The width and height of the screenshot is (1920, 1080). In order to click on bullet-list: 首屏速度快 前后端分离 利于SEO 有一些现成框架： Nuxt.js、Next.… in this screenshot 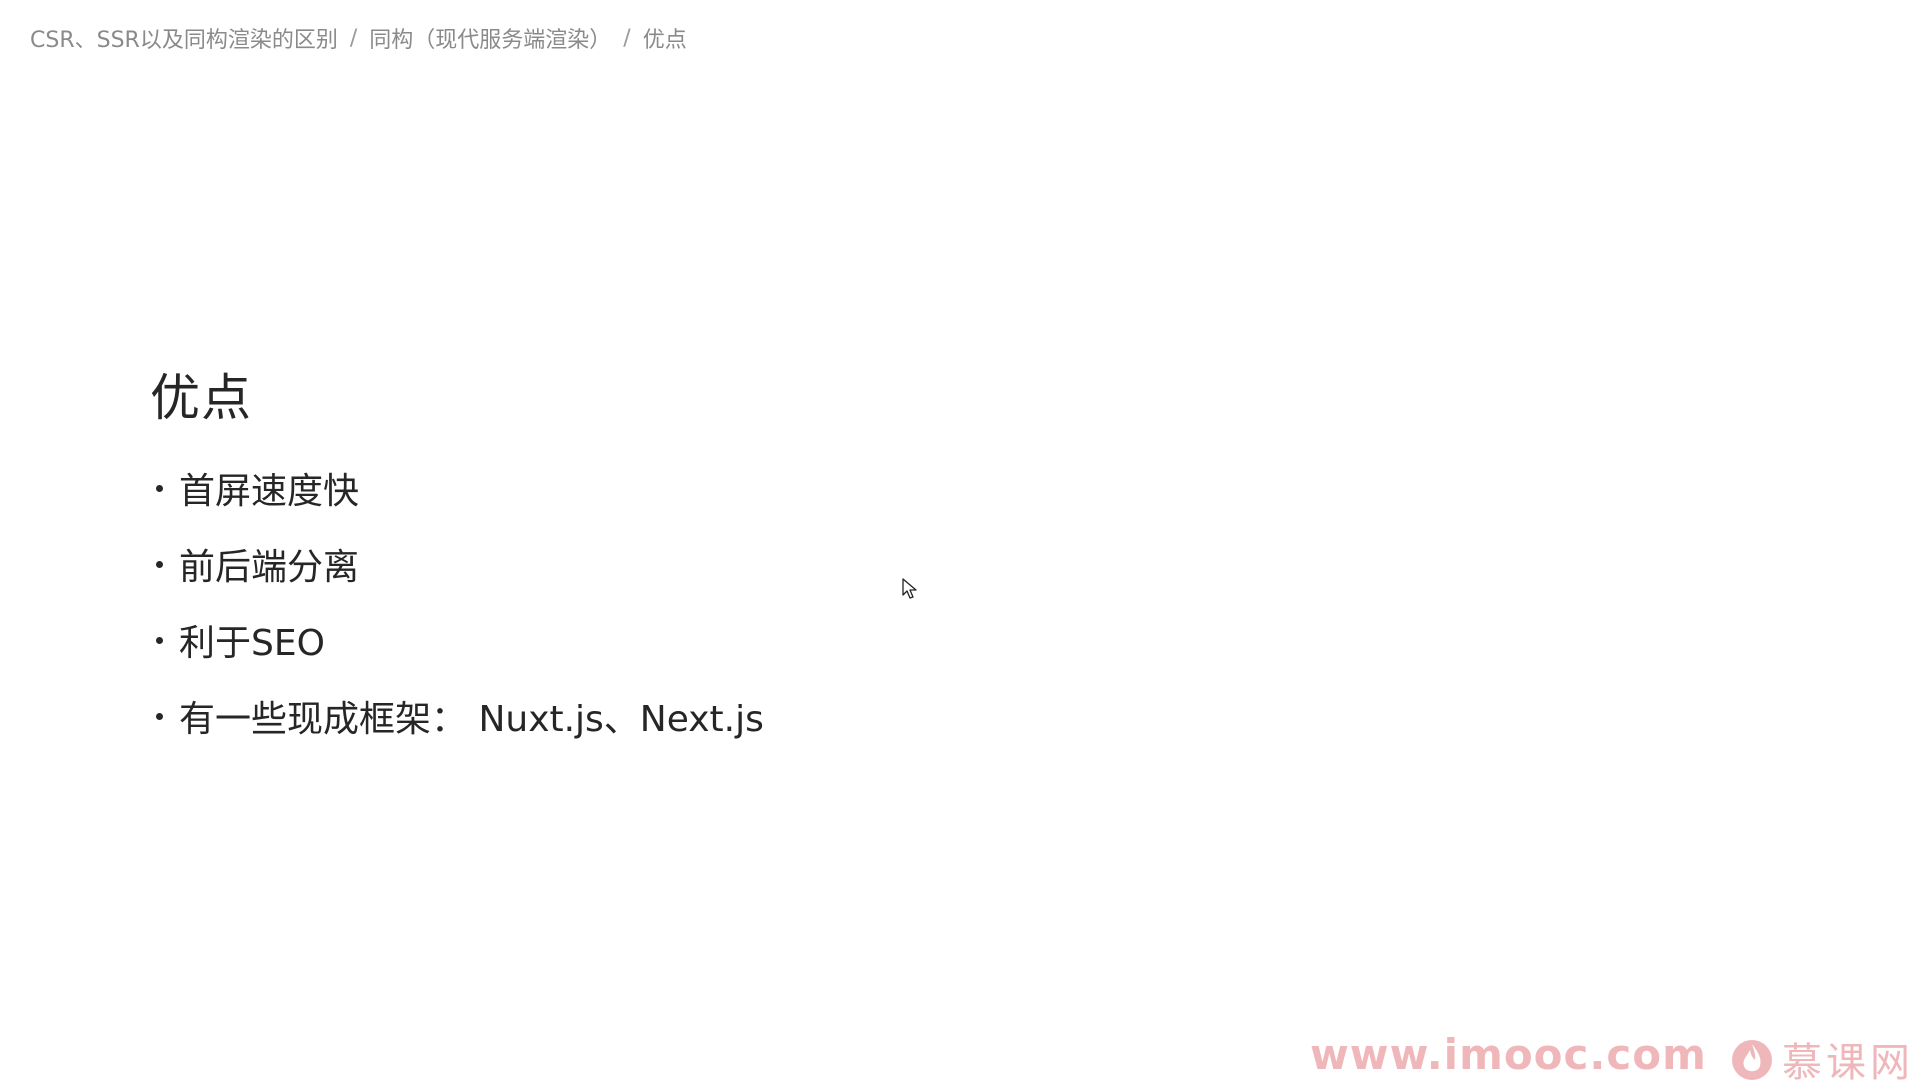, I will do `click(457, 602)`.